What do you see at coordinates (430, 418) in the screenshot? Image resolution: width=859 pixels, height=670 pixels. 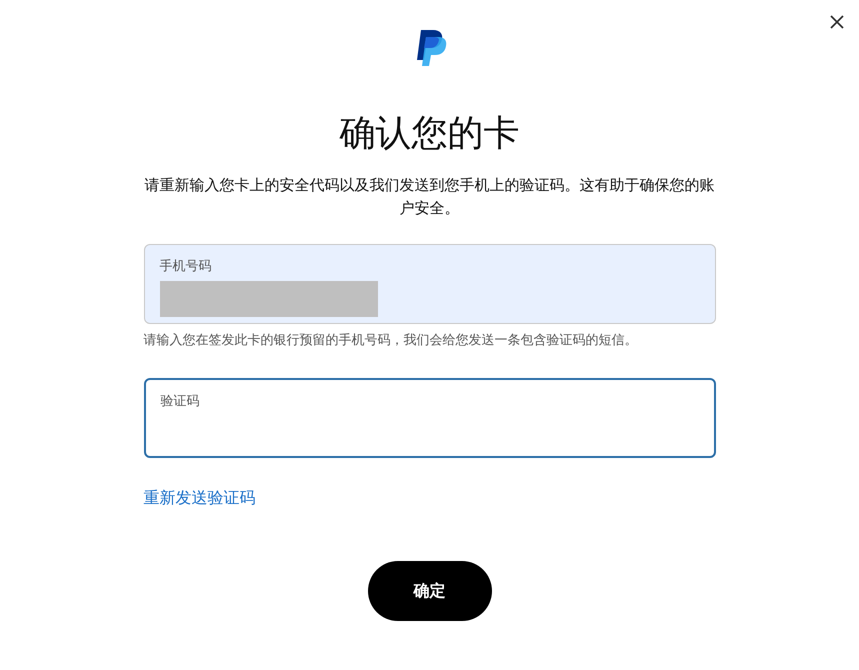 I see `input-field: 验证码` at bounding box center [430, 418].